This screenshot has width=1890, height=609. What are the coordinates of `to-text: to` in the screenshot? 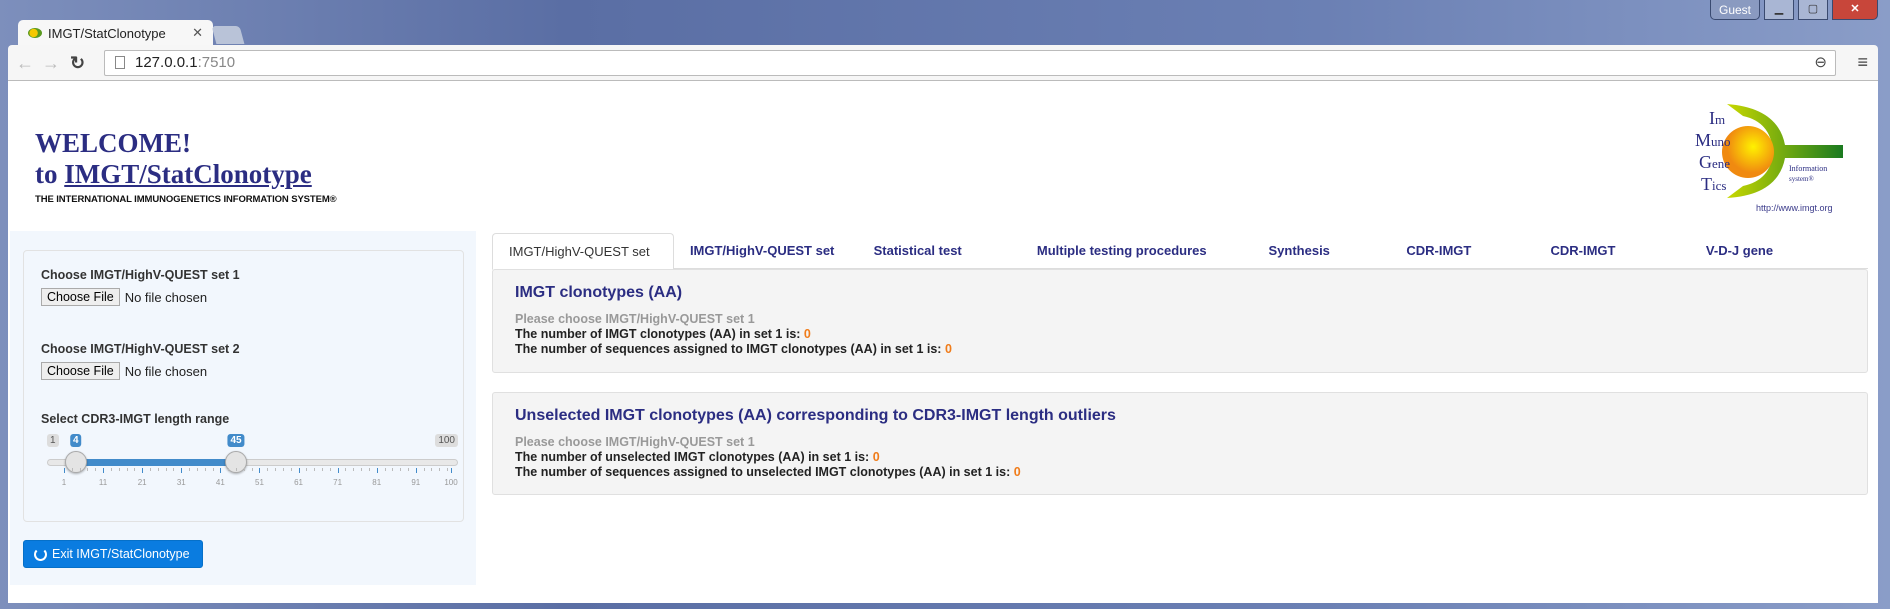 It's located at (50, 174).